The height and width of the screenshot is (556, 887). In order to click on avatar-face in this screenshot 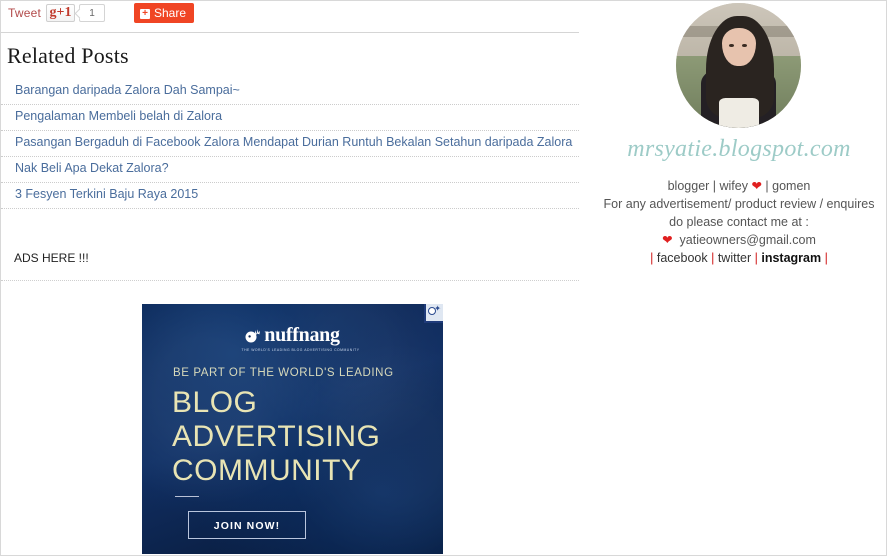, I will do `click(739, 47)`.